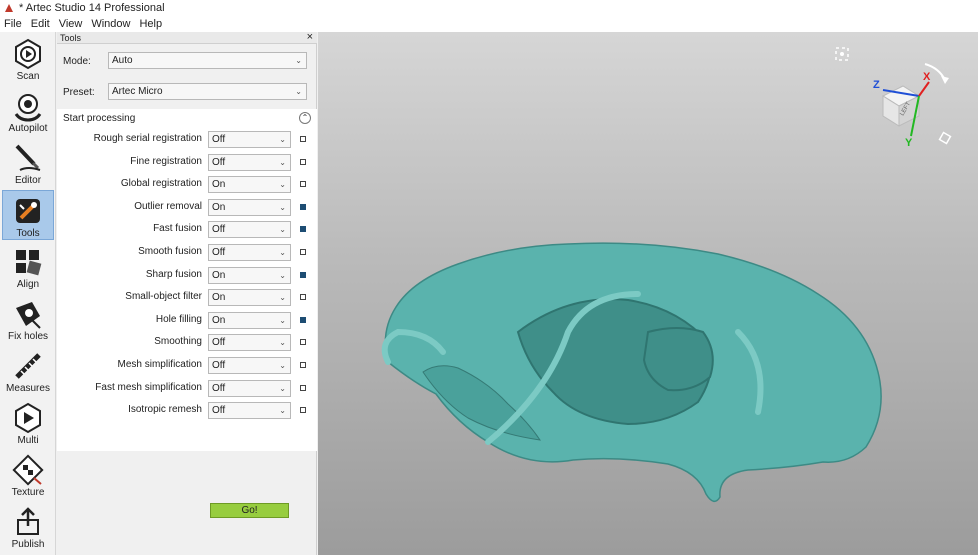  I want to click on operation-row: Rough serial registration Off ⌄, so click(187, 140).